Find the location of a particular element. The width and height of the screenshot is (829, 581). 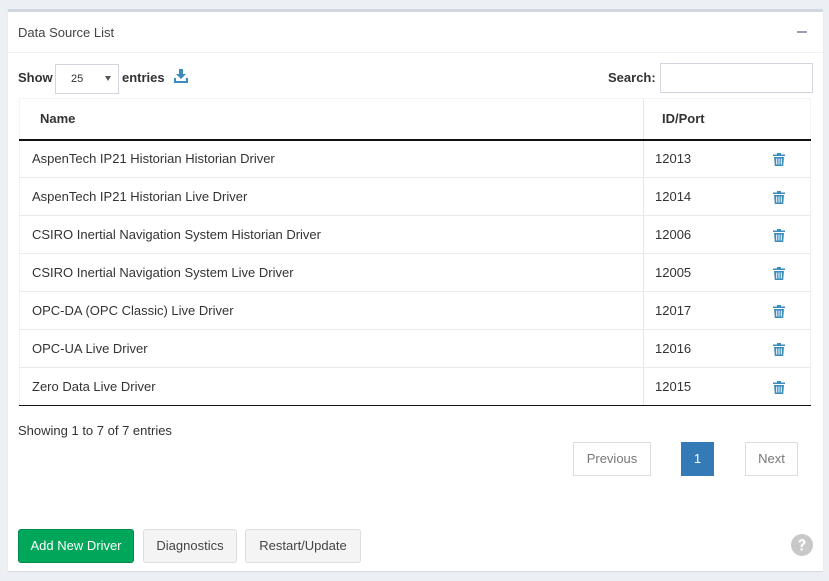

question-circle-icon is located at coordinates (802, 545).